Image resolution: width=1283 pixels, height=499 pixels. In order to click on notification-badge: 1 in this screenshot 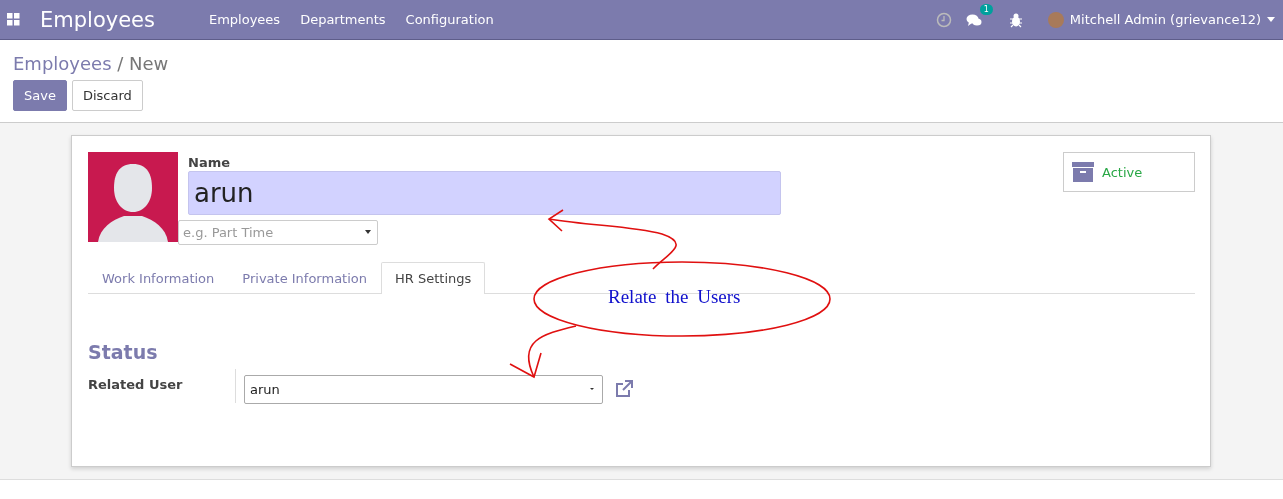, I will do `click(986, 9)`.